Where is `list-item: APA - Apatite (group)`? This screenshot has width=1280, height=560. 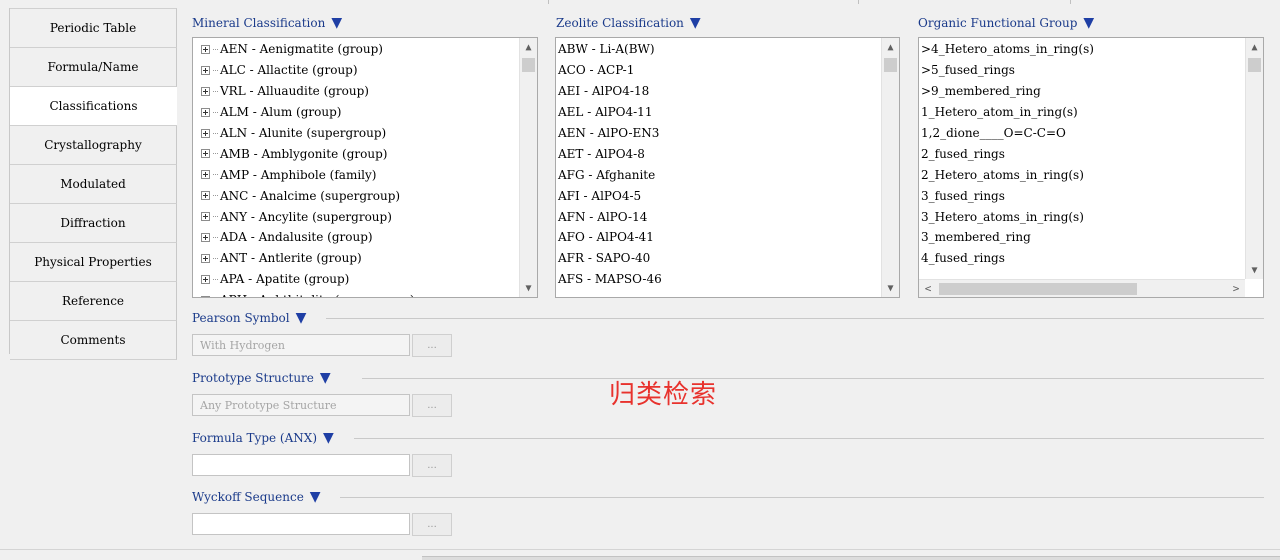
list-item: APA - Apatite (group) is located at coordinates (356, 279).